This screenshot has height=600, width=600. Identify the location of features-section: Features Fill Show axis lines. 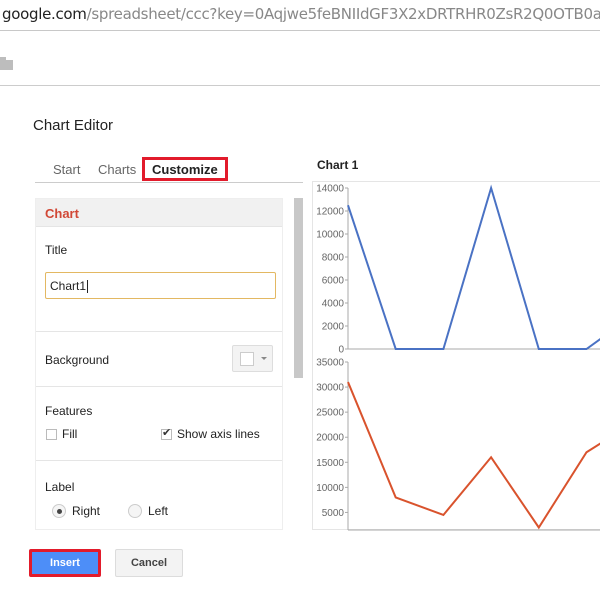
(159, 424).